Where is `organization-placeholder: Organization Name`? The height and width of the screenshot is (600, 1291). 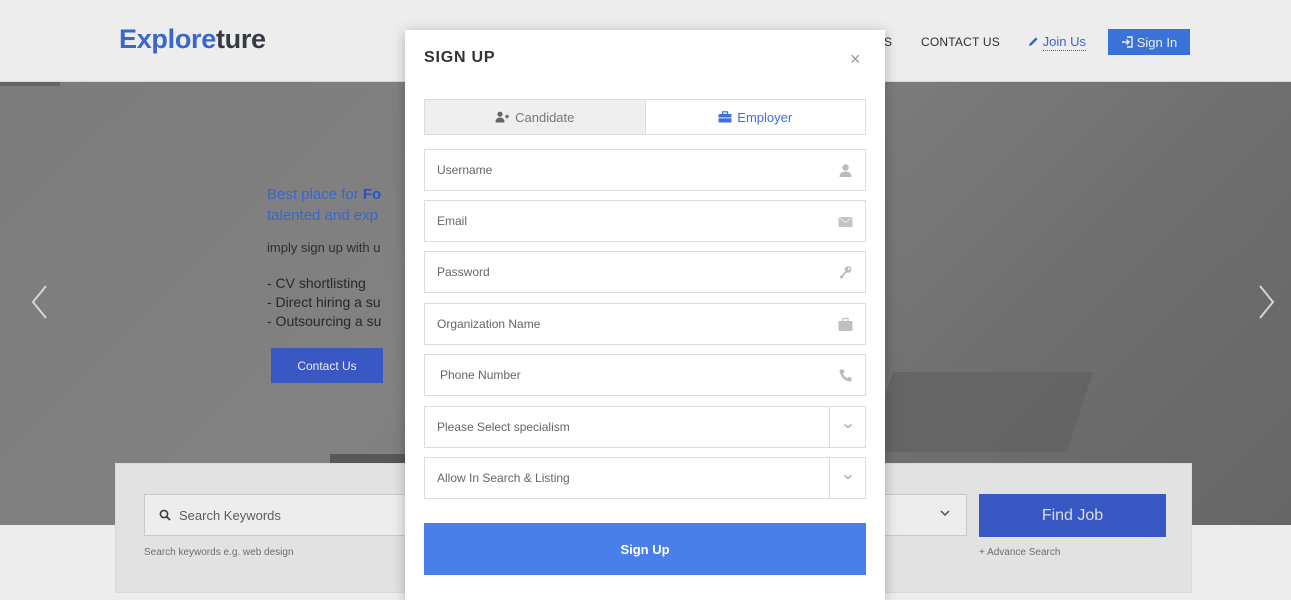 organization-placeholder: Organization Name is located at coordinates (489, 324).